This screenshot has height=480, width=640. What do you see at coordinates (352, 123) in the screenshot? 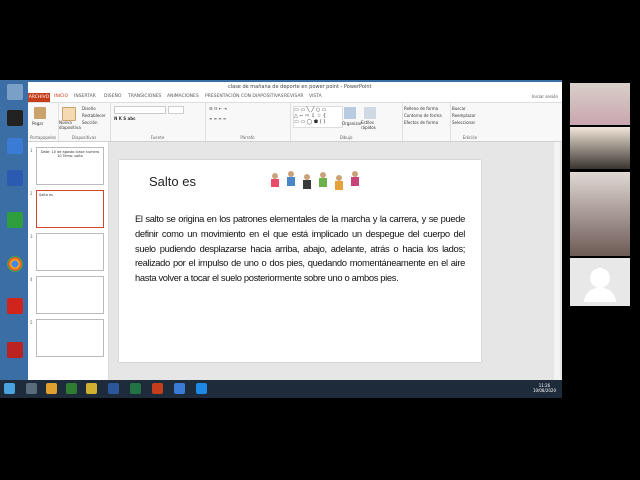
I see `arrange-button: Organizar` at bounding box center [352, 123].